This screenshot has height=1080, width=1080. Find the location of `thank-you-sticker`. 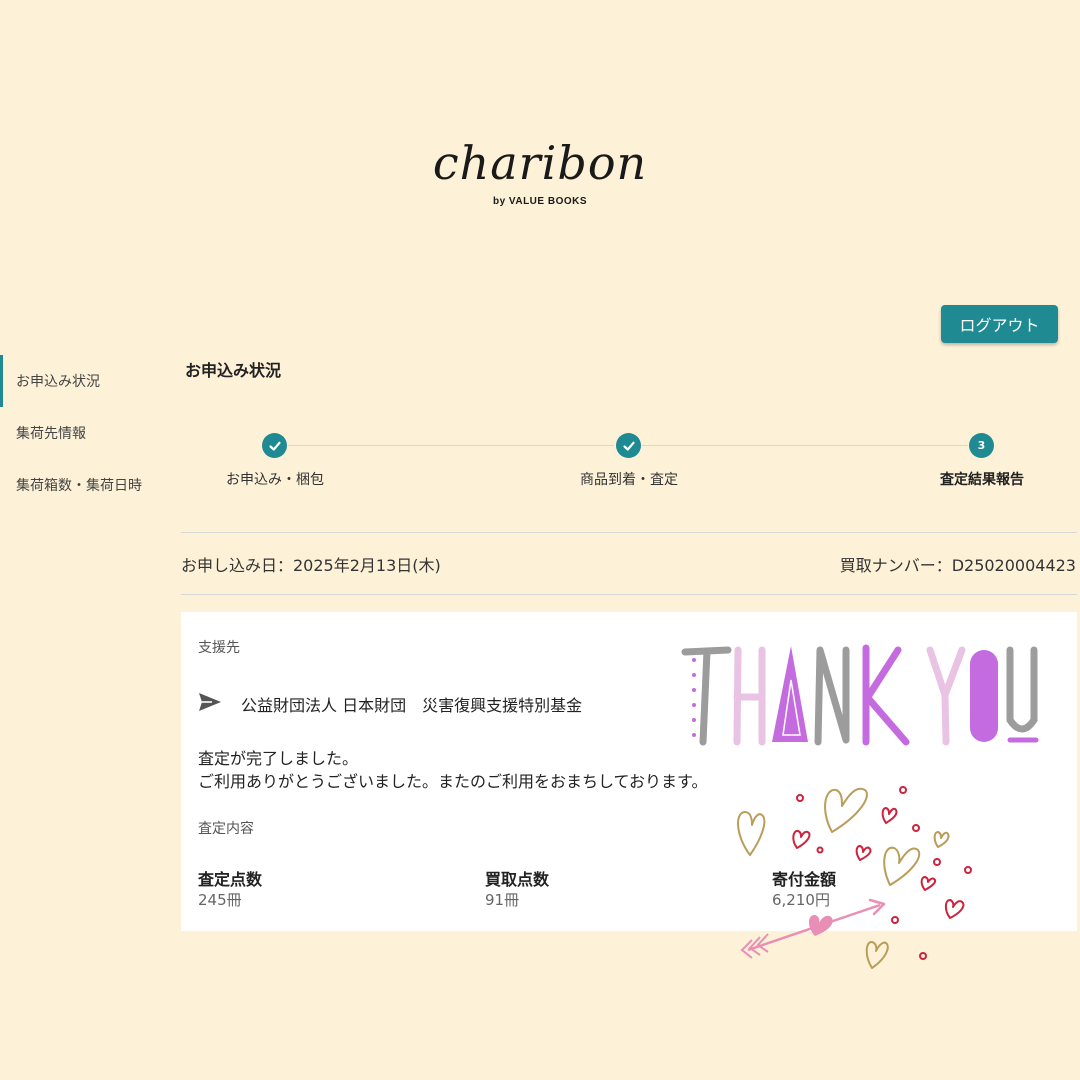

thank-you-sticker is located at coordinates (860, 806).